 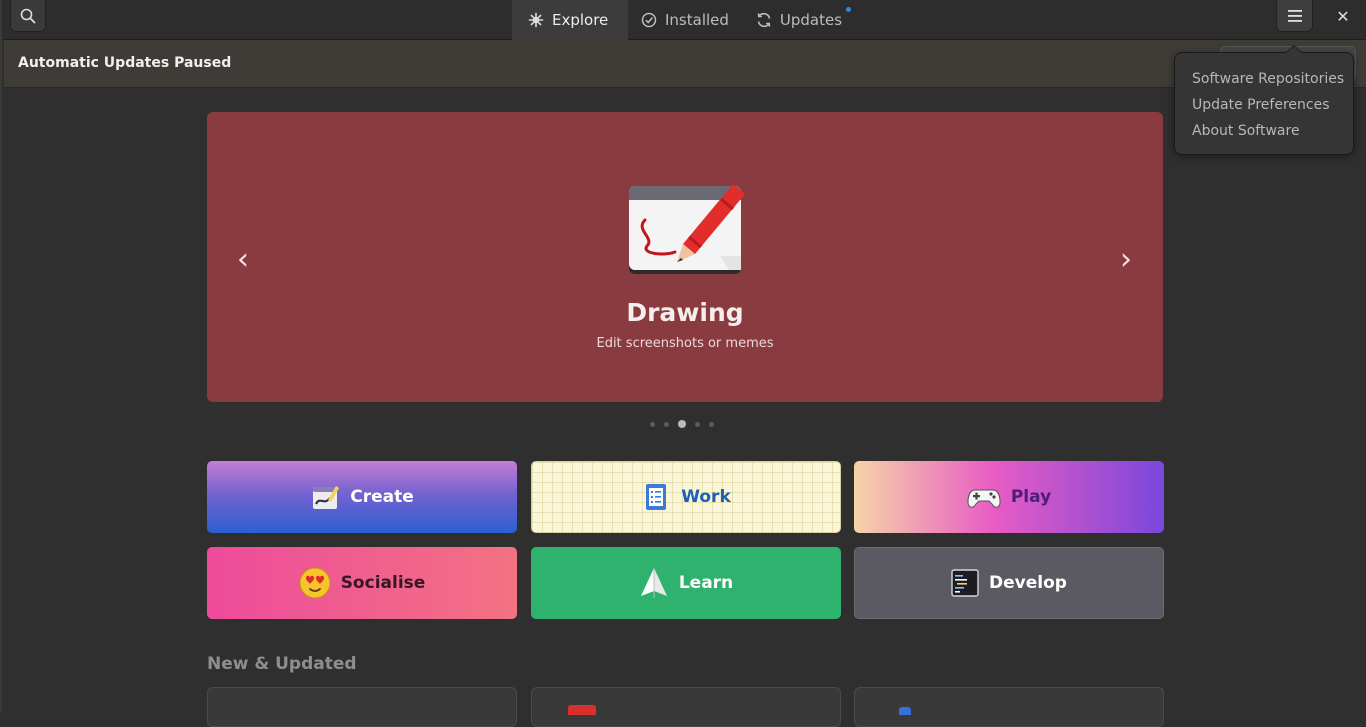 I want to click on tab-installed-label: Installed, so click(x=697, y=20).